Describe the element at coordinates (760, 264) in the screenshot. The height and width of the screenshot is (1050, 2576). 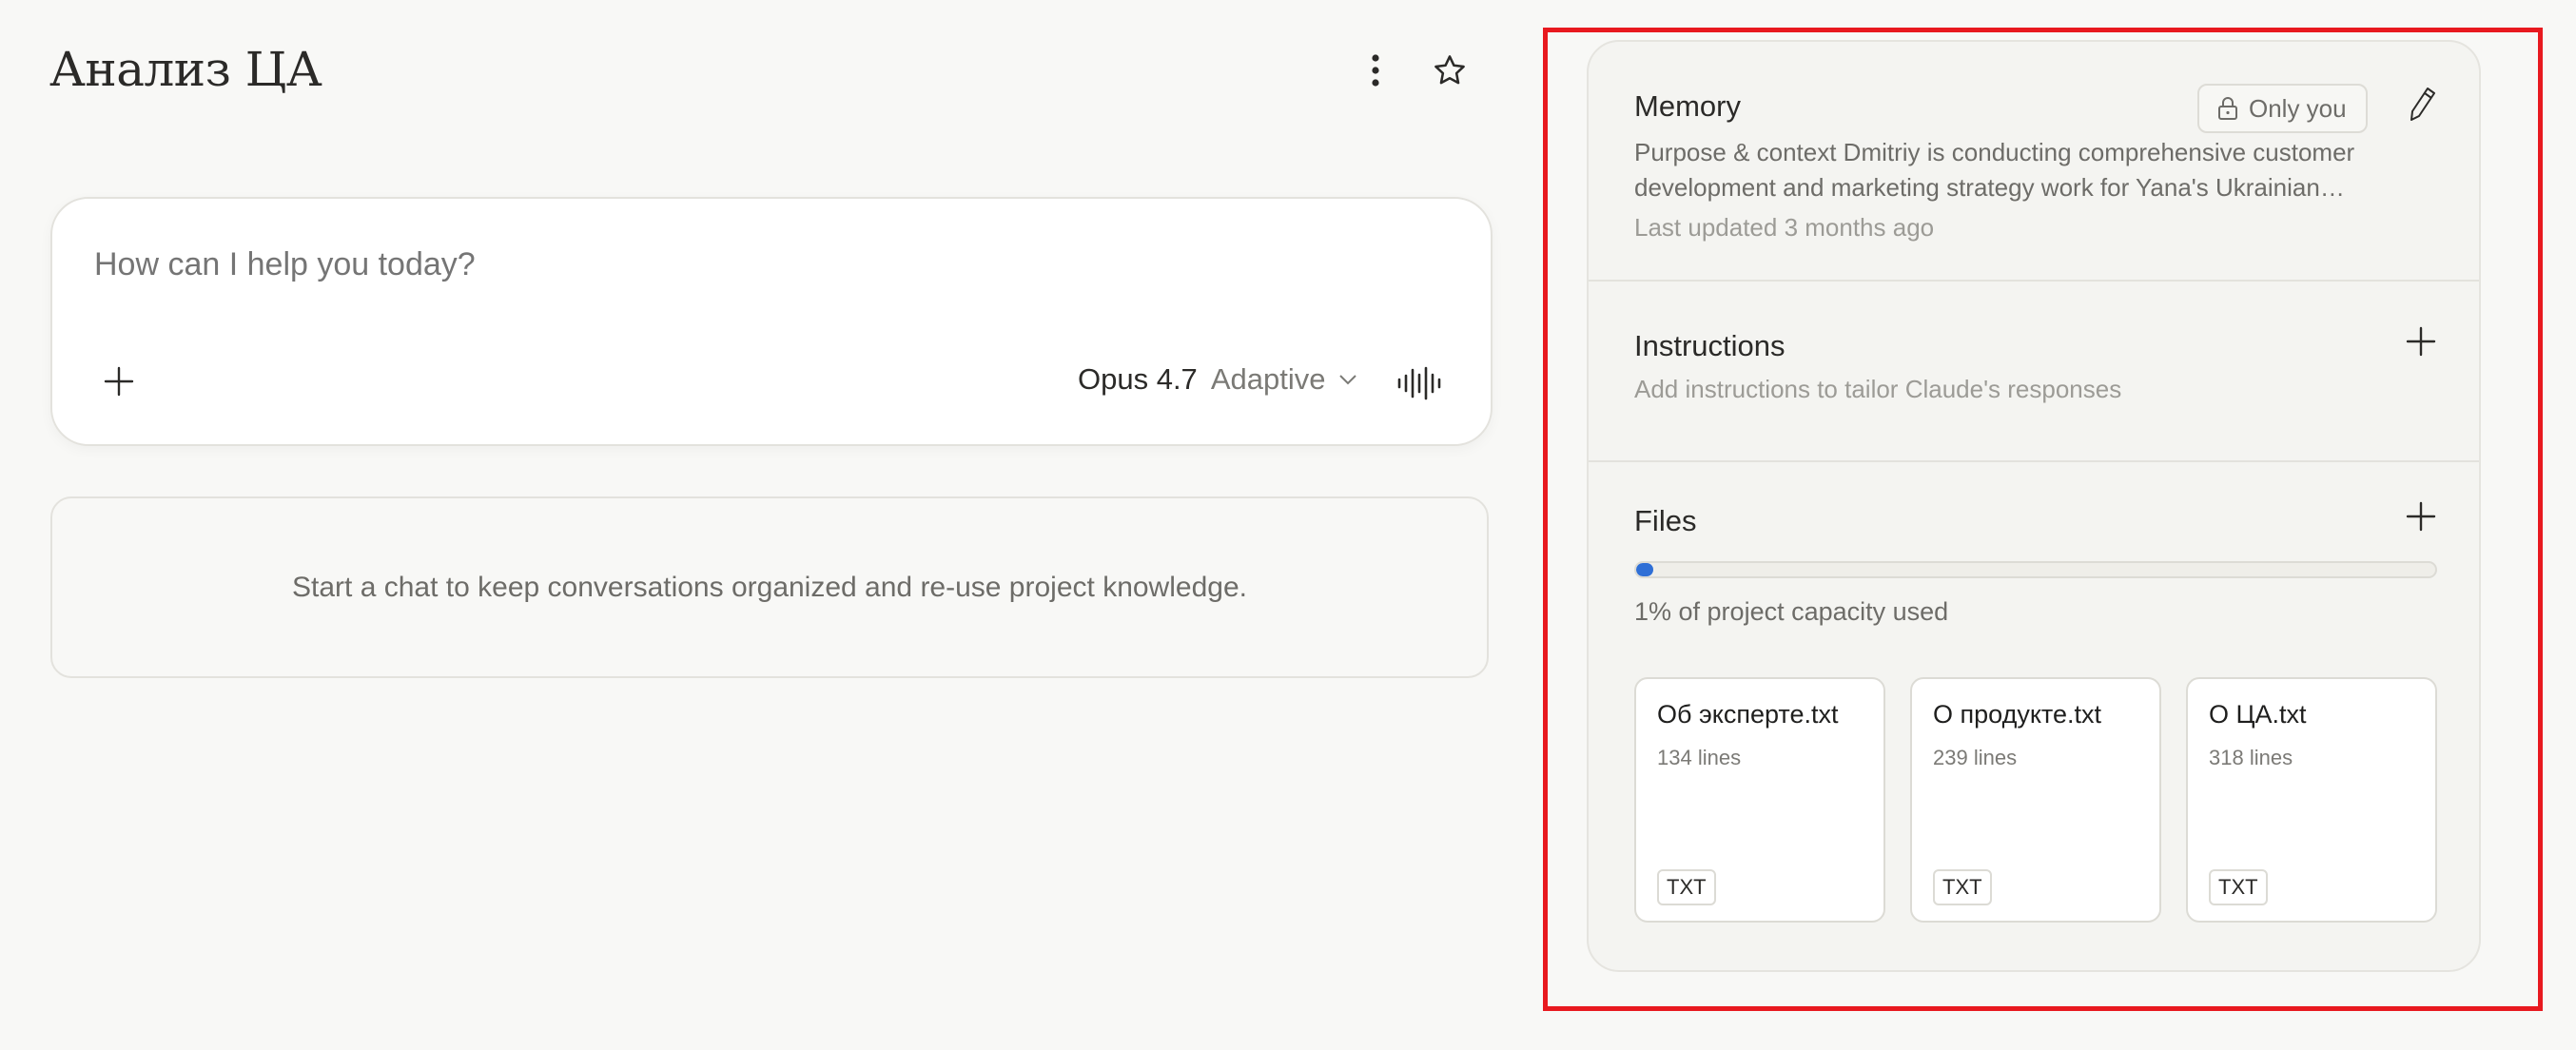
I see `chat-input` at that location.